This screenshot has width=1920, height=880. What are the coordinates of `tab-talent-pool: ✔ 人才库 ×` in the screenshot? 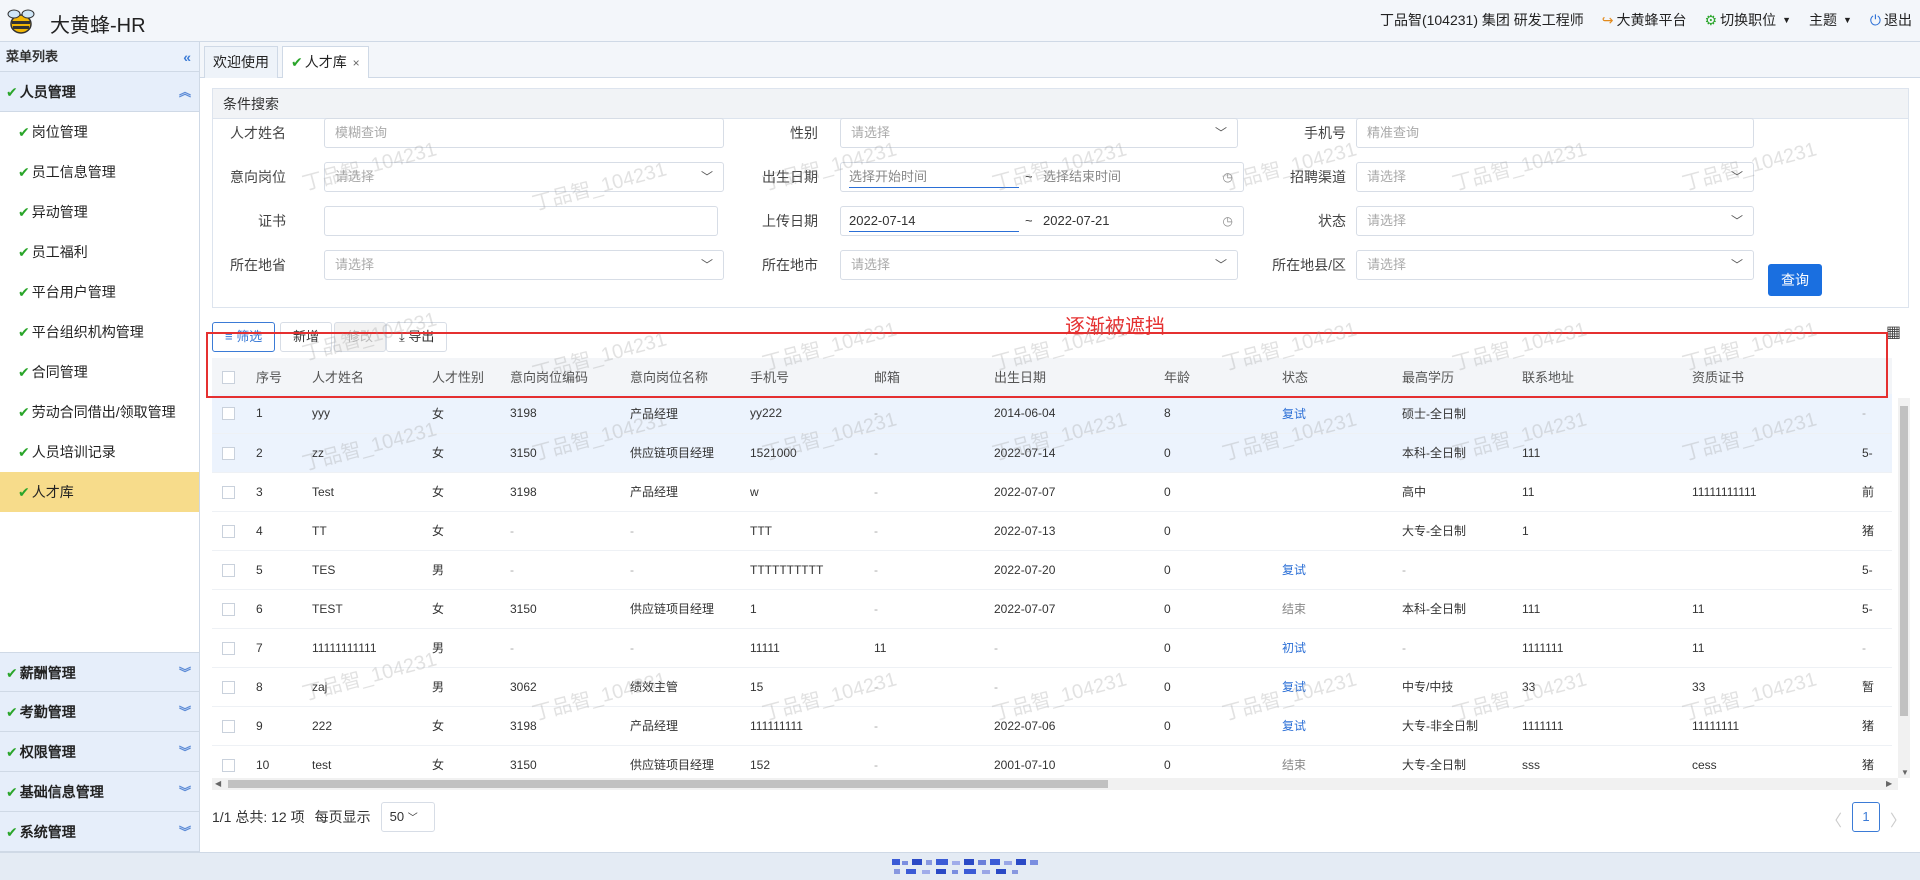 It's located at (325, 62).